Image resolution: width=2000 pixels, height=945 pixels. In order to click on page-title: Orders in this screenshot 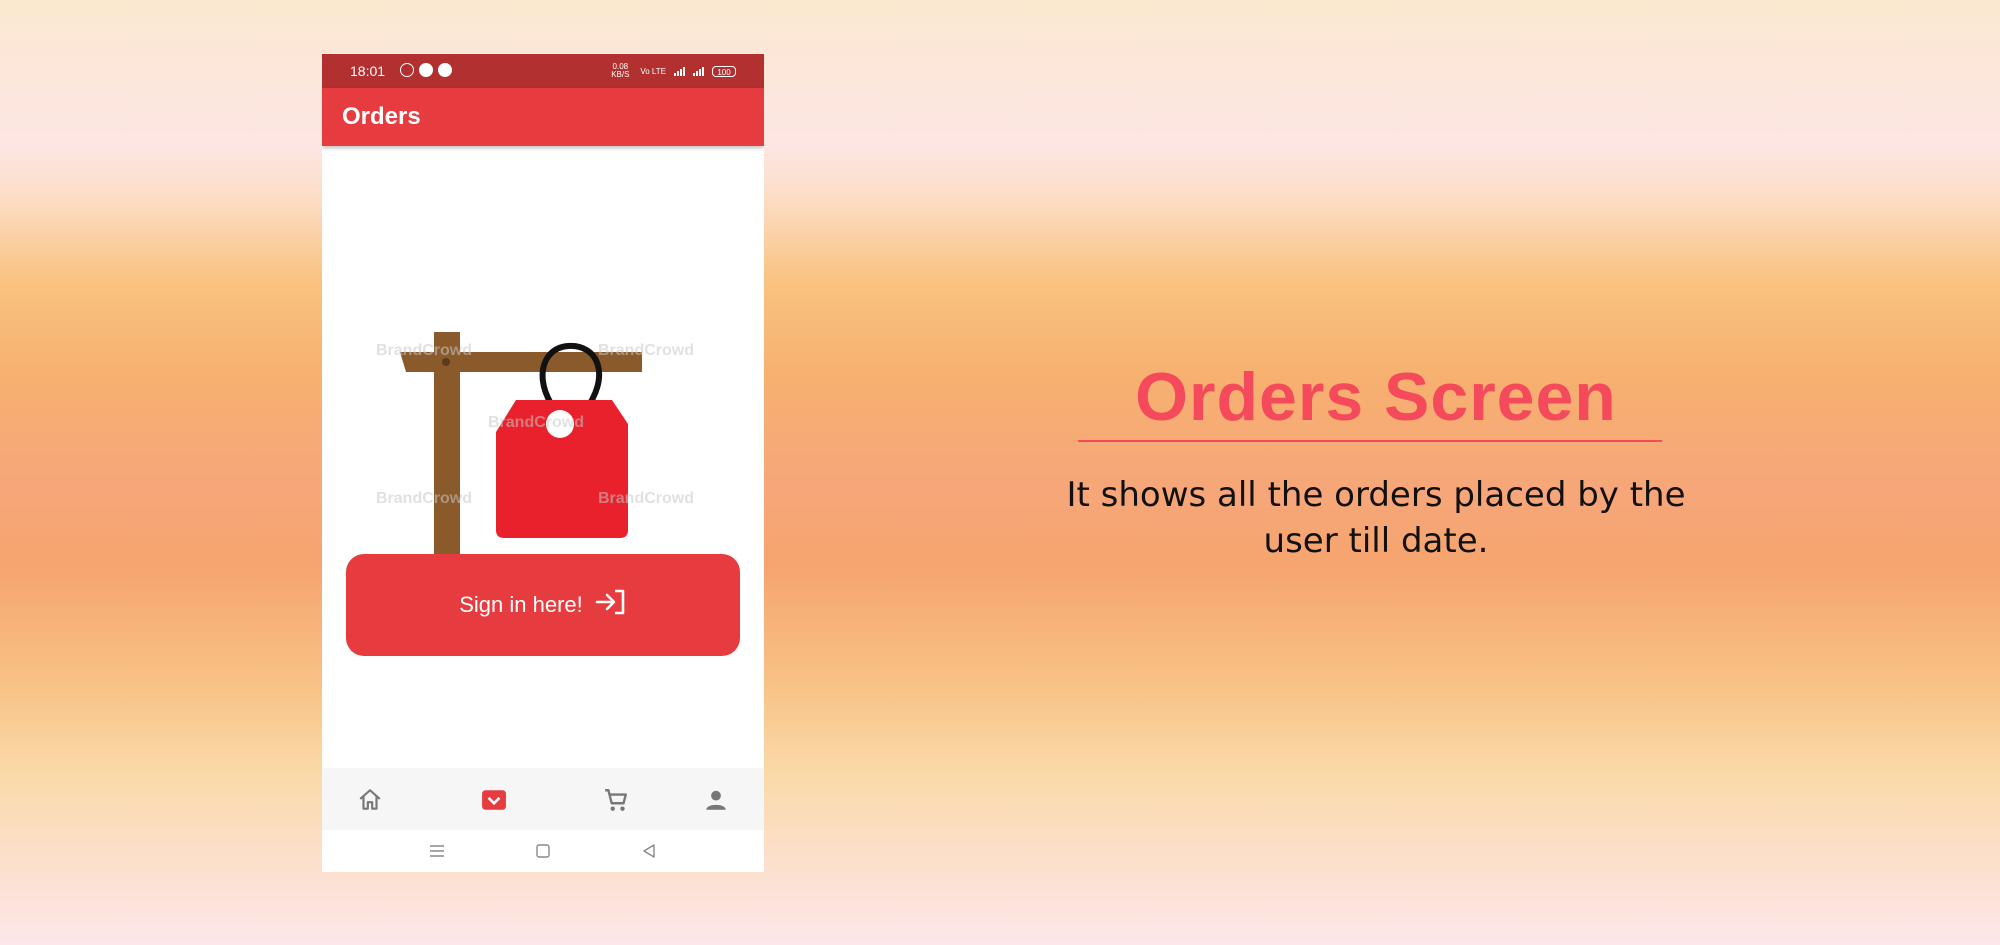, I will do `click(381, 116)`.